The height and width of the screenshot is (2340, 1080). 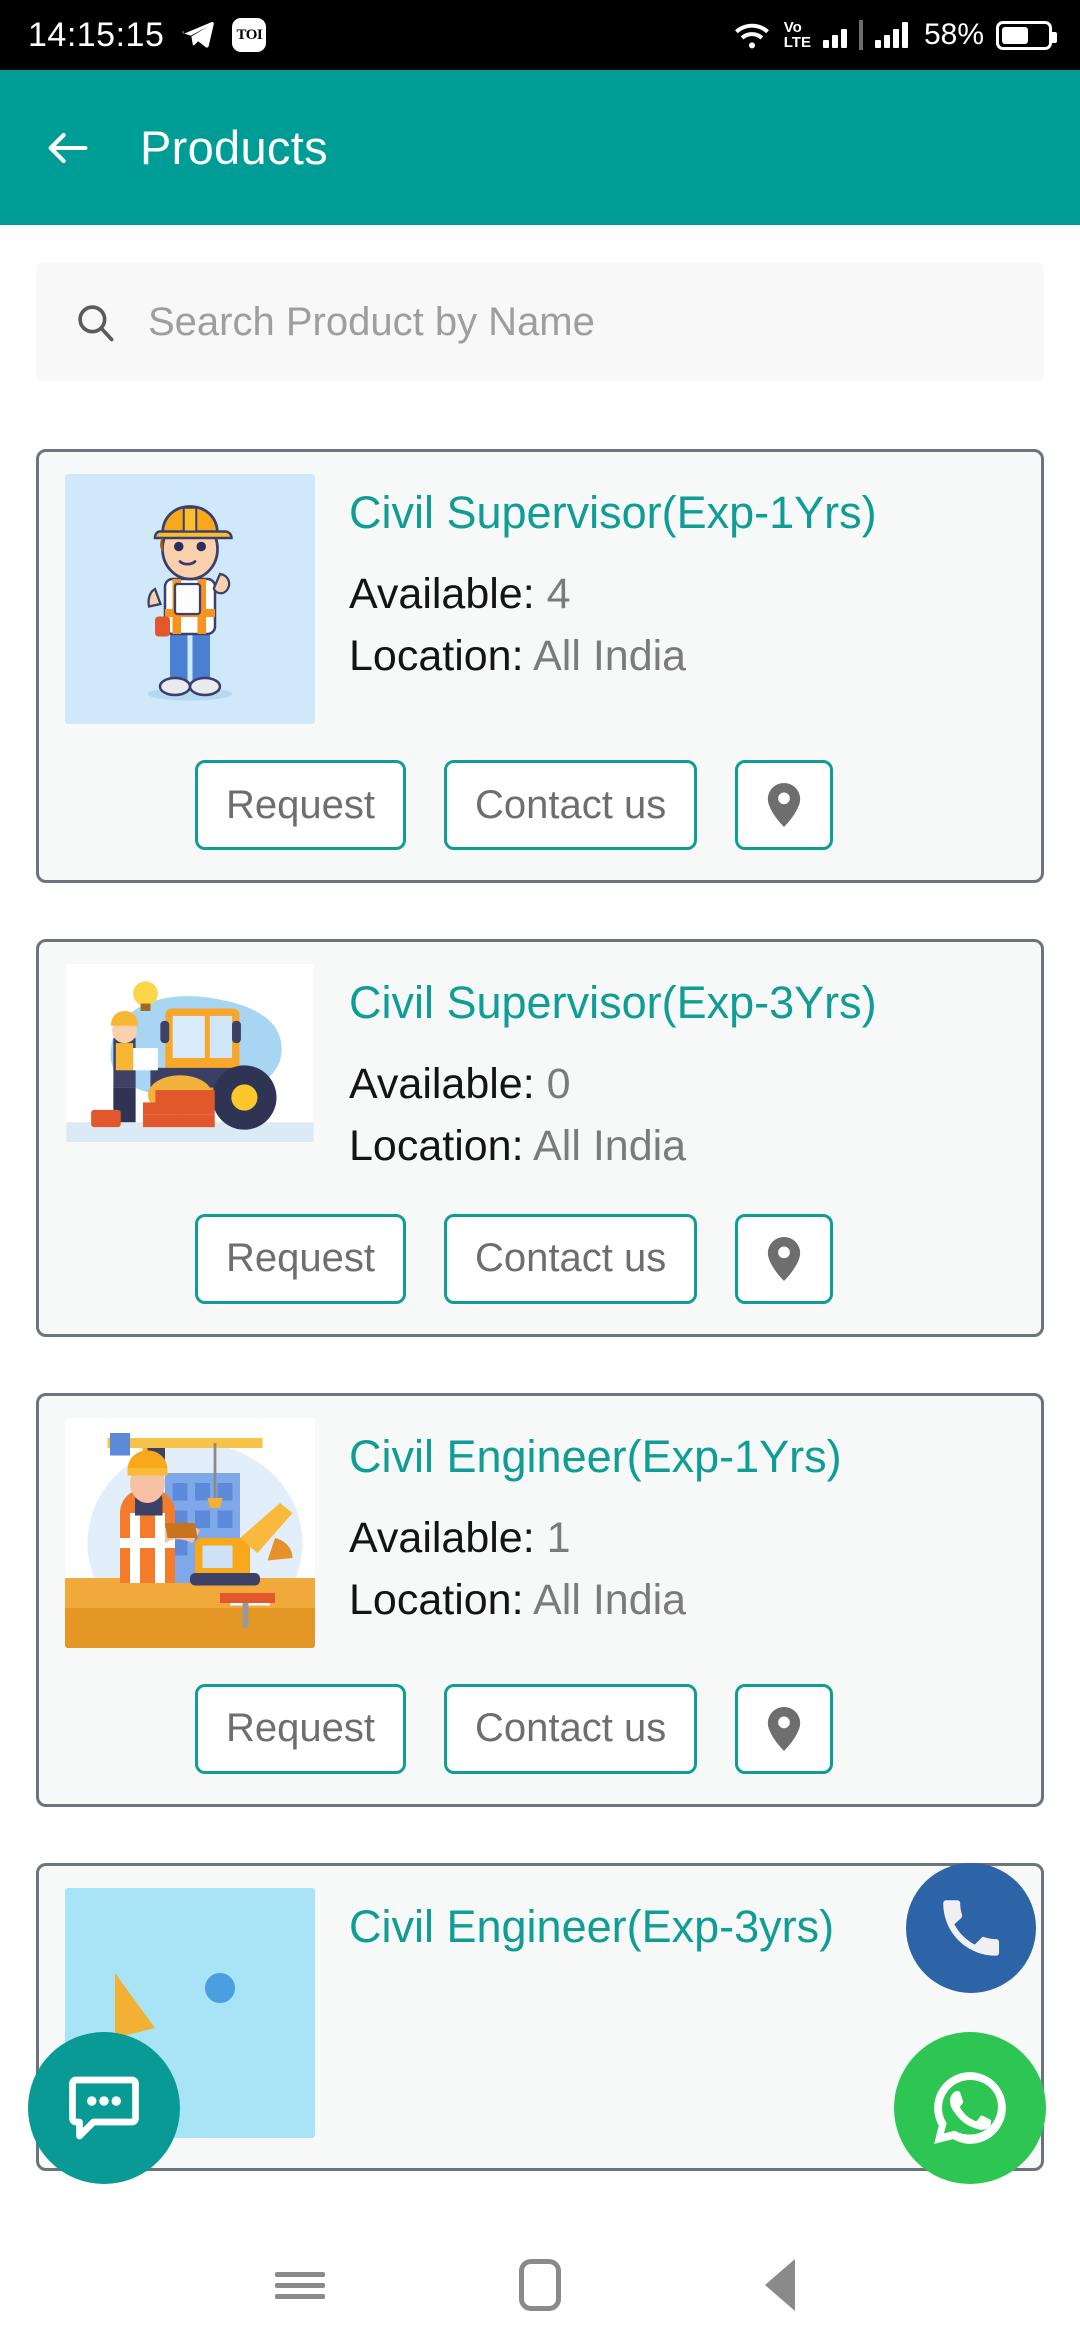 I want to click on page-title: Products, so click(x=234, y=147).